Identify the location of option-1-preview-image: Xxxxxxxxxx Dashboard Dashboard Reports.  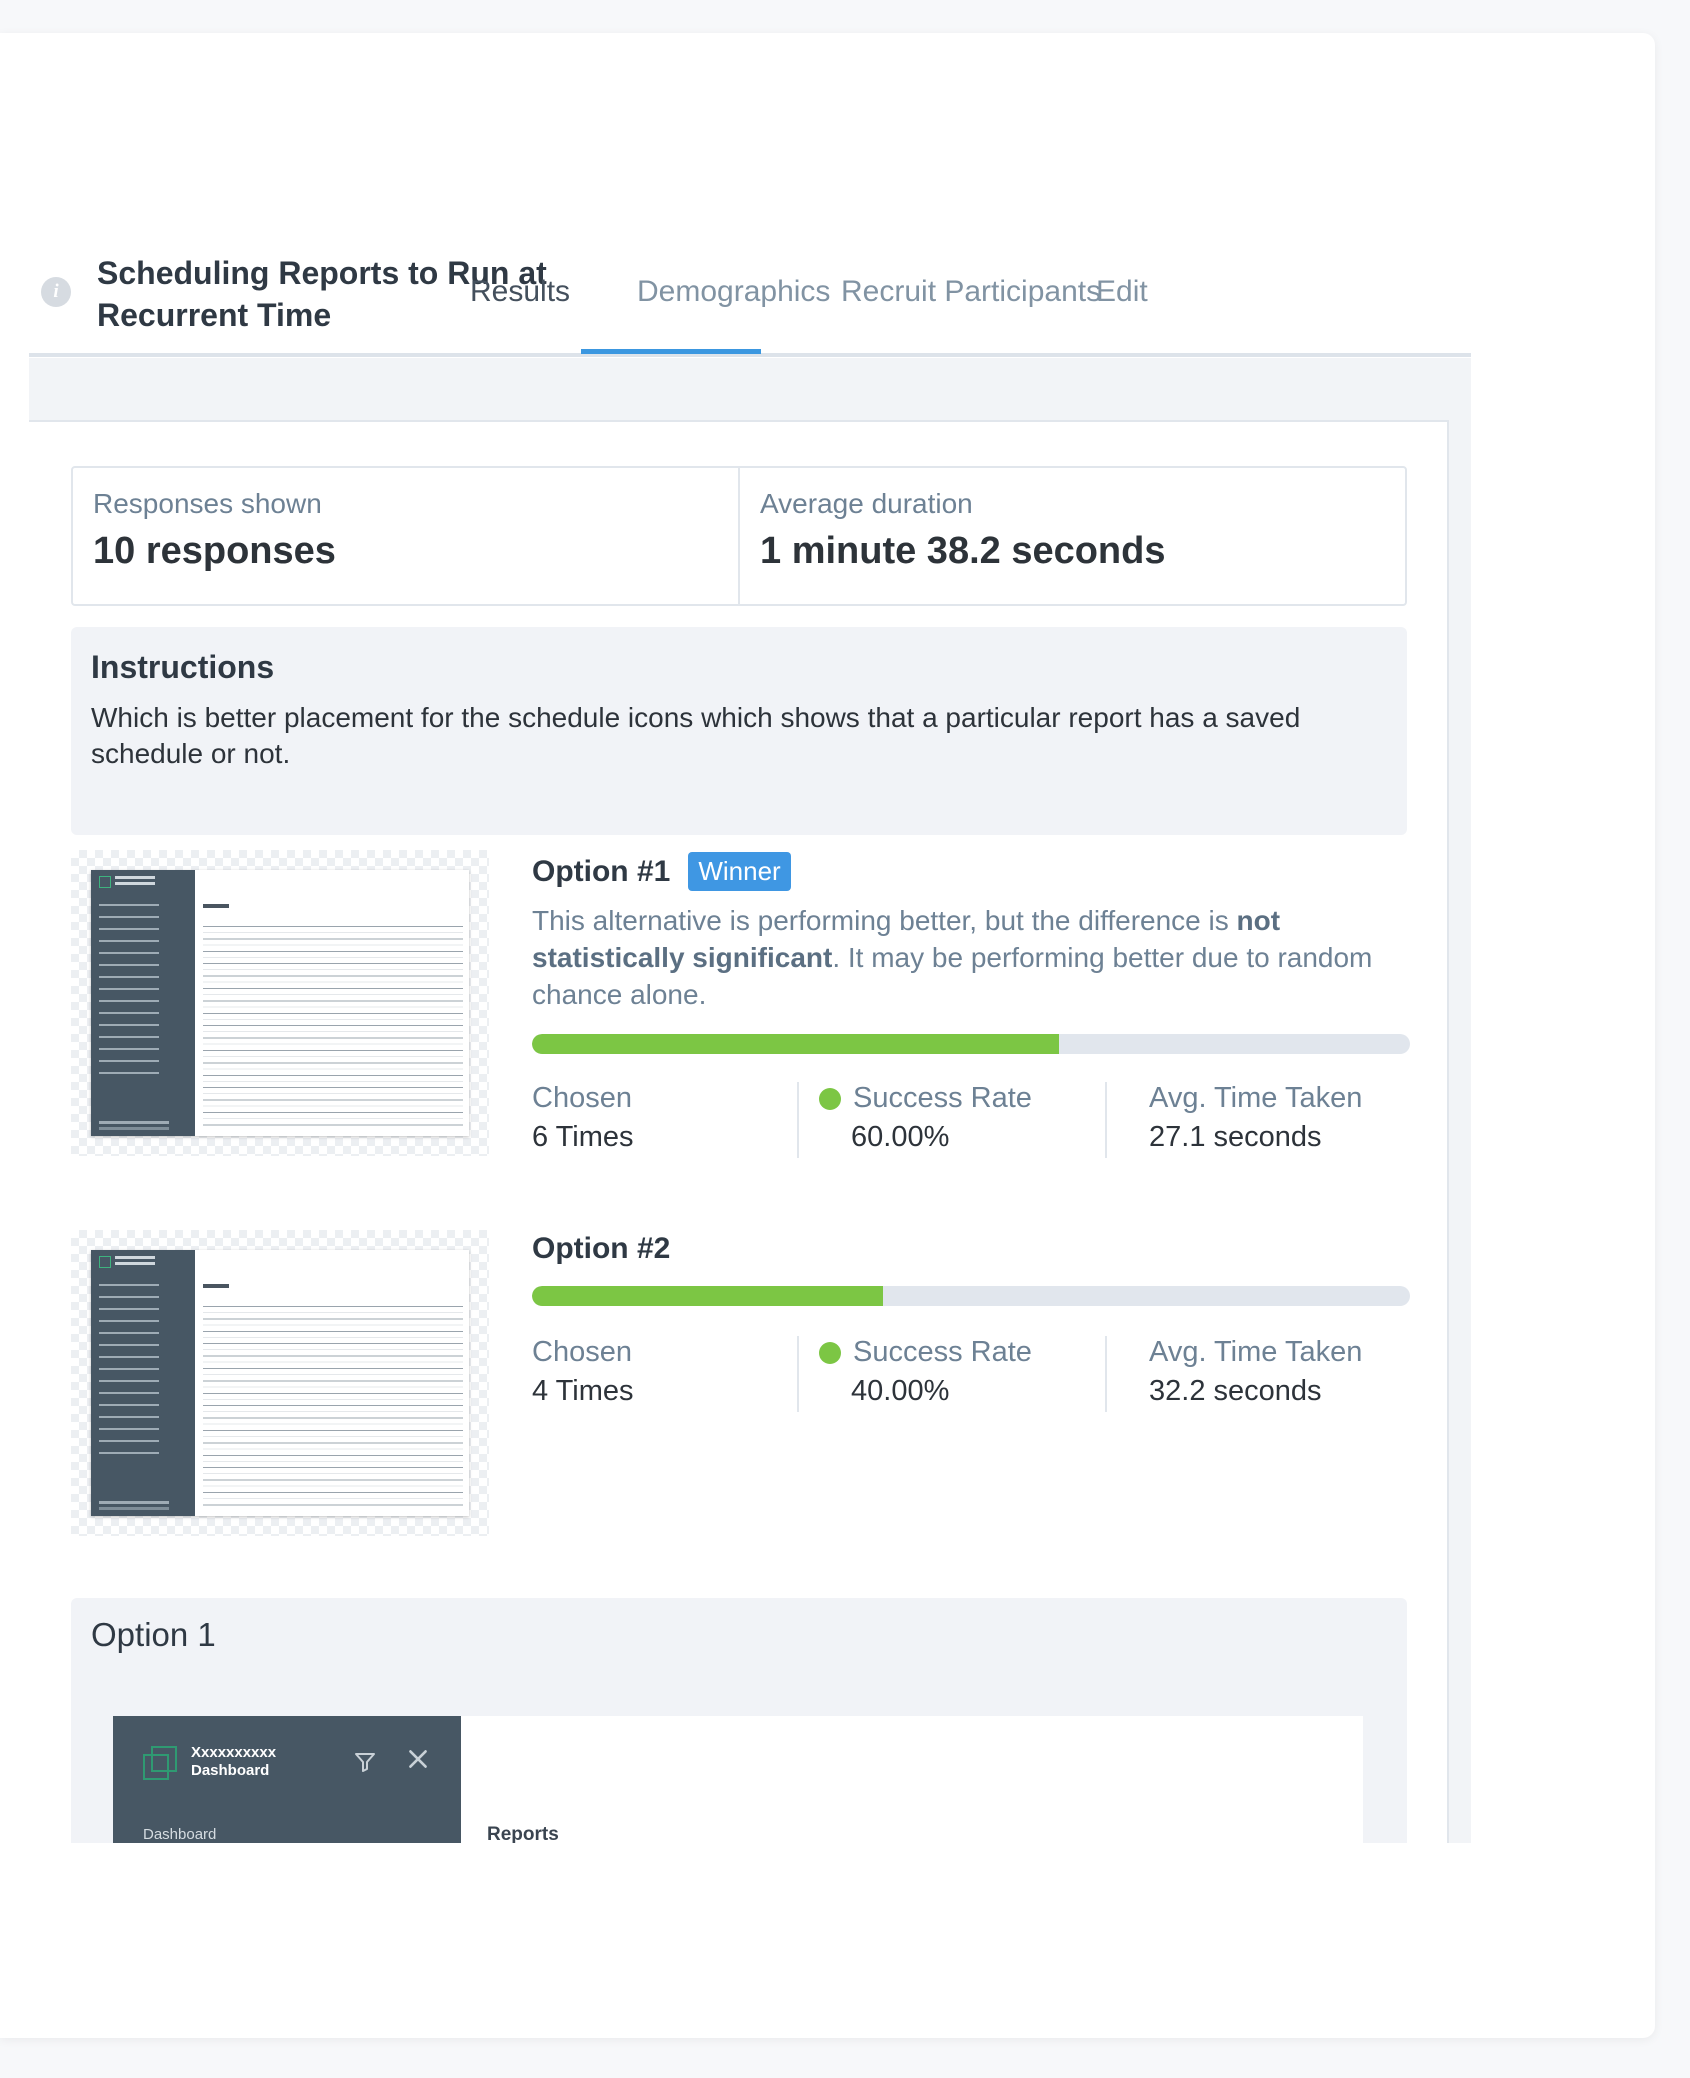
(738, 1779).